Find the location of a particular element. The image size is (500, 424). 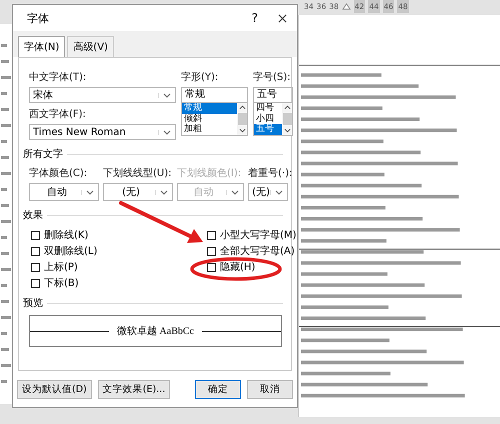

field-label: 字形(Y): is located at coordinates (200, 77).